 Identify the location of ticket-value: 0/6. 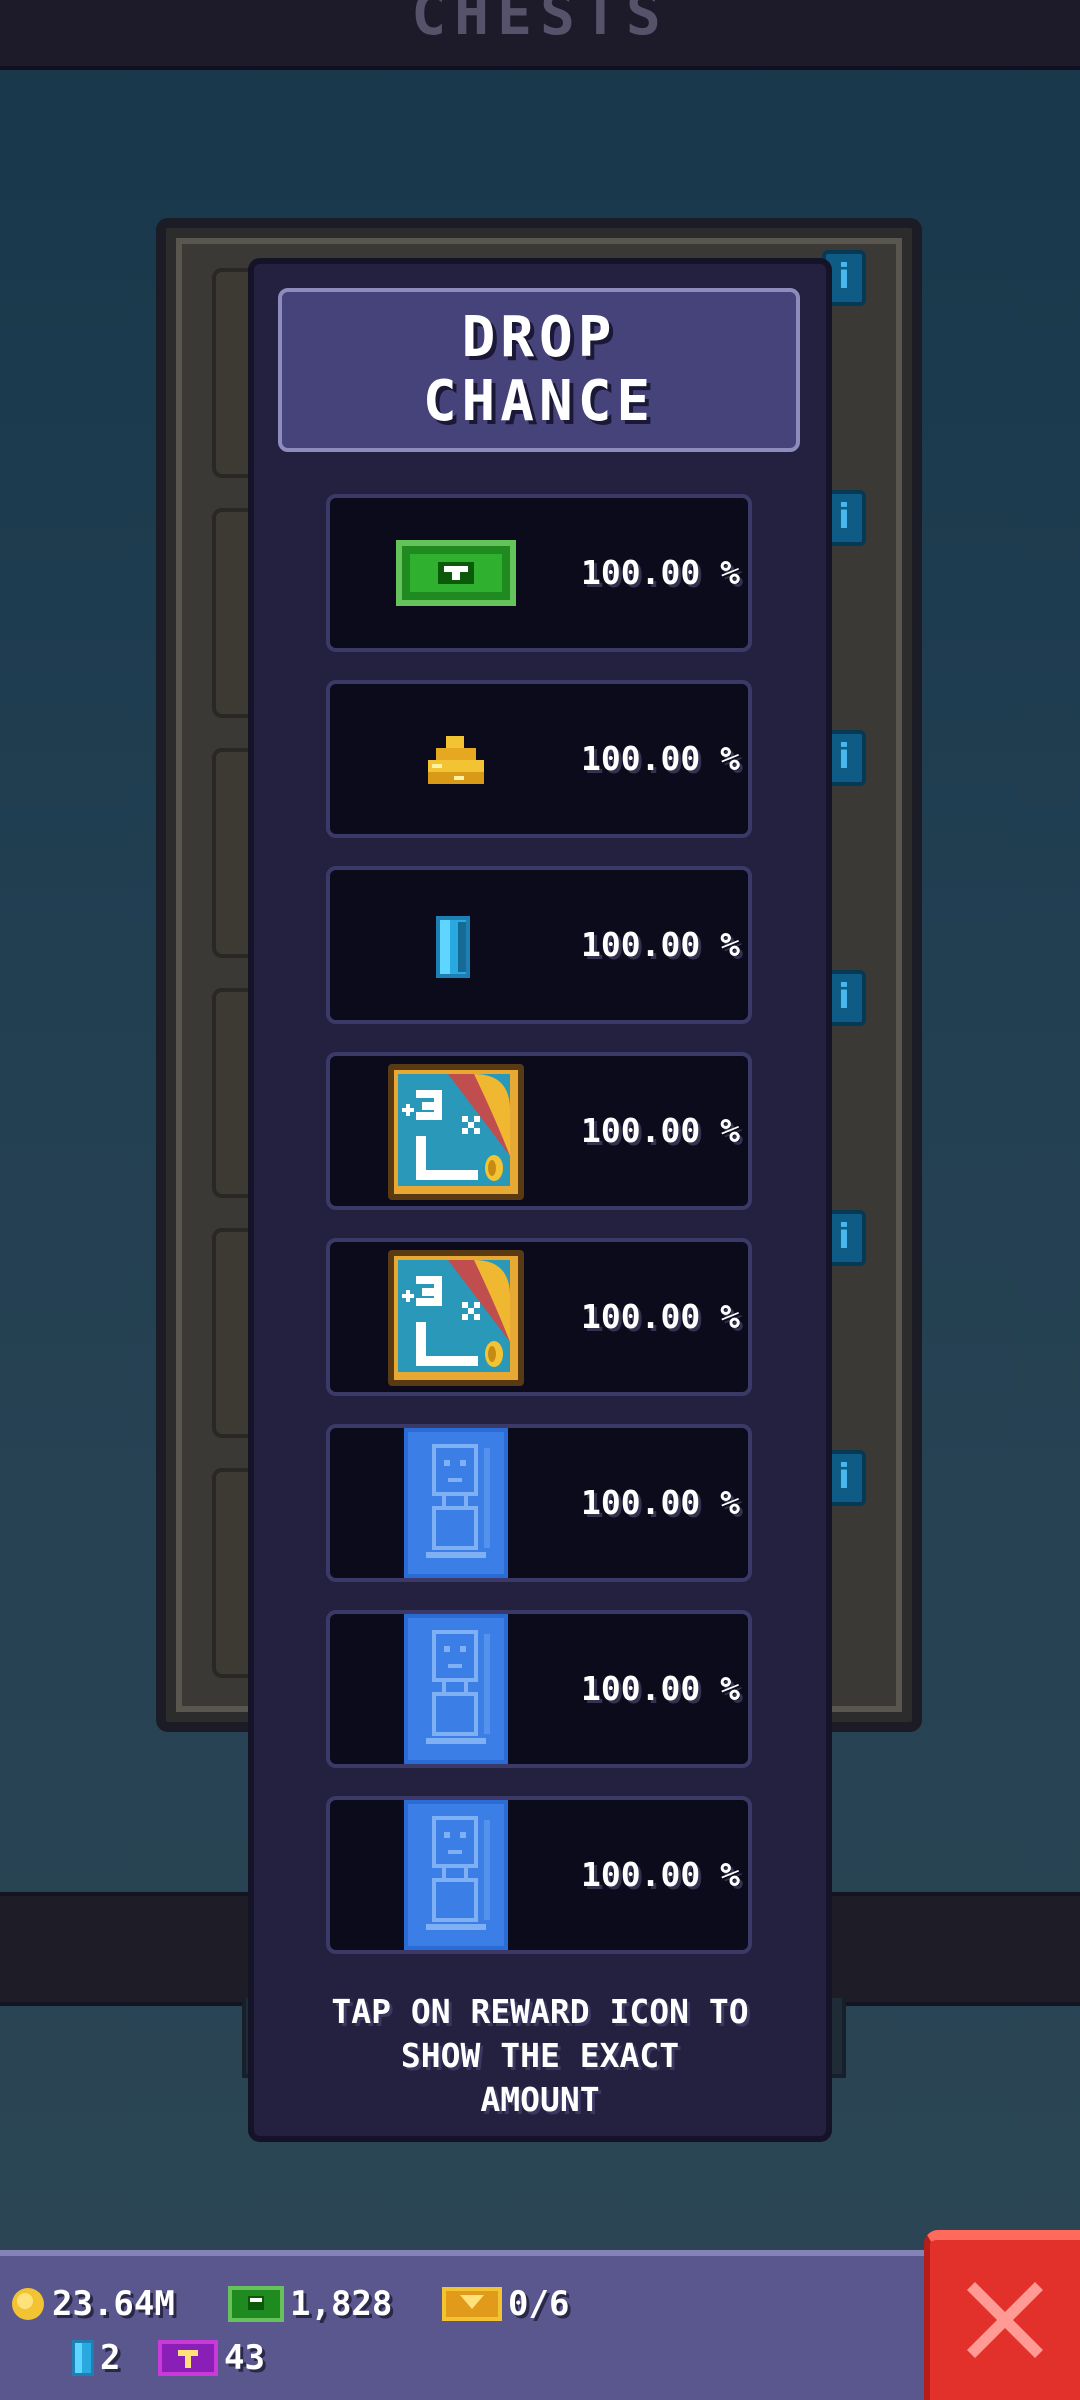
(539, 2304).